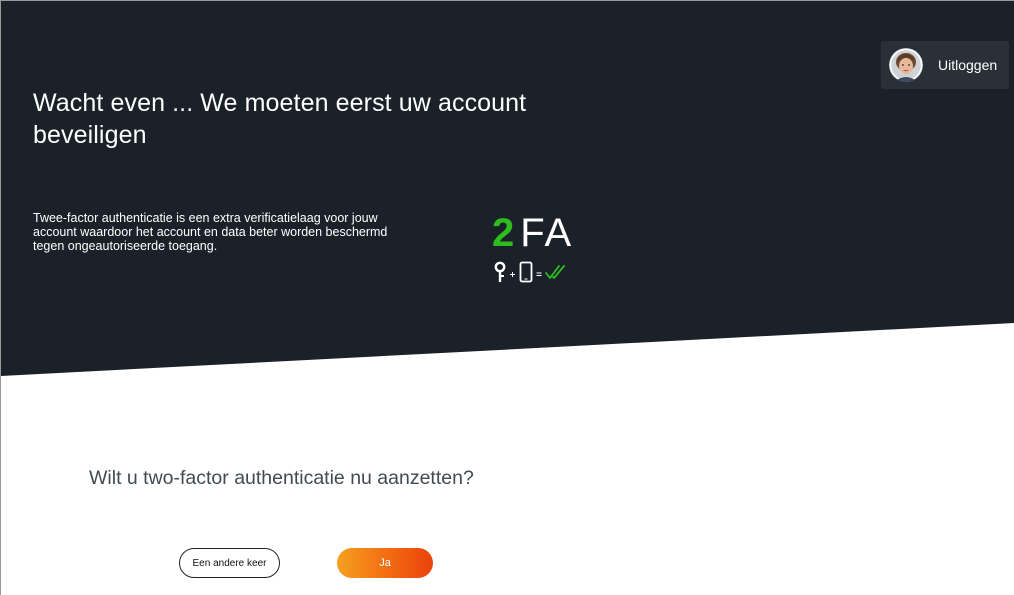  I want to click on 2fa-formula, so click(529, 272).